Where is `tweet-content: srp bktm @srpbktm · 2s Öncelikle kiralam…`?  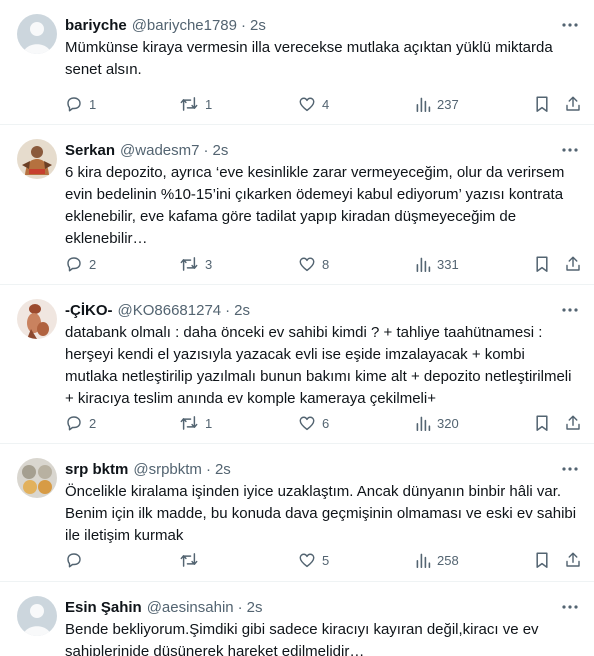
tweet-content: srp bktm @srpbktm · 2s Öncelikle kiralam… is located at coordinates (322, 513).